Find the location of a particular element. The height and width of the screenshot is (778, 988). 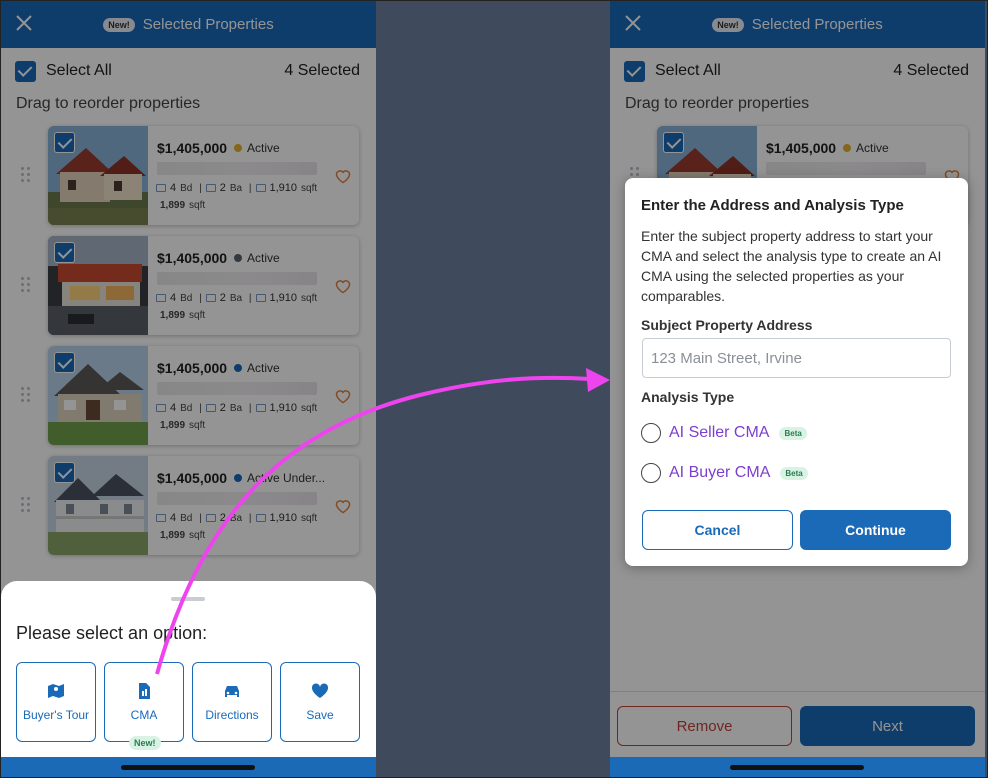

dialog-title: Enter the Address and Analysis Type is located at coordinates (772, 205).